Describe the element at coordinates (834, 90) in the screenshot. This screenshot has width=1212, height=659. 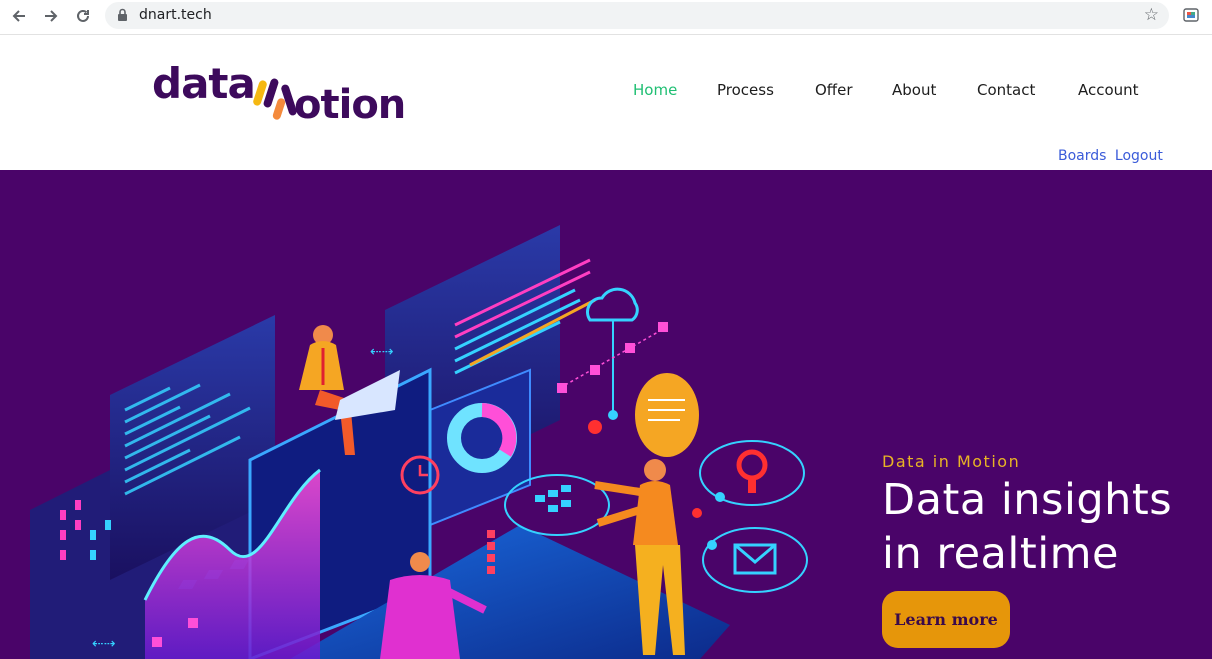
I see `nav-offer: Offer` at that location.